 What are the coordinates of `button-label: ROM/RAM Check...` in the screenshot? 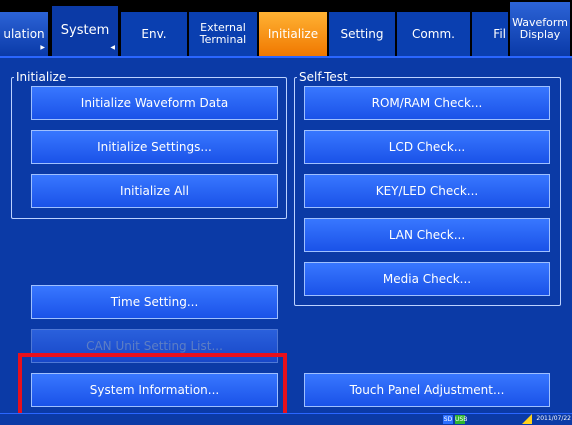 It's located at (427, 103).